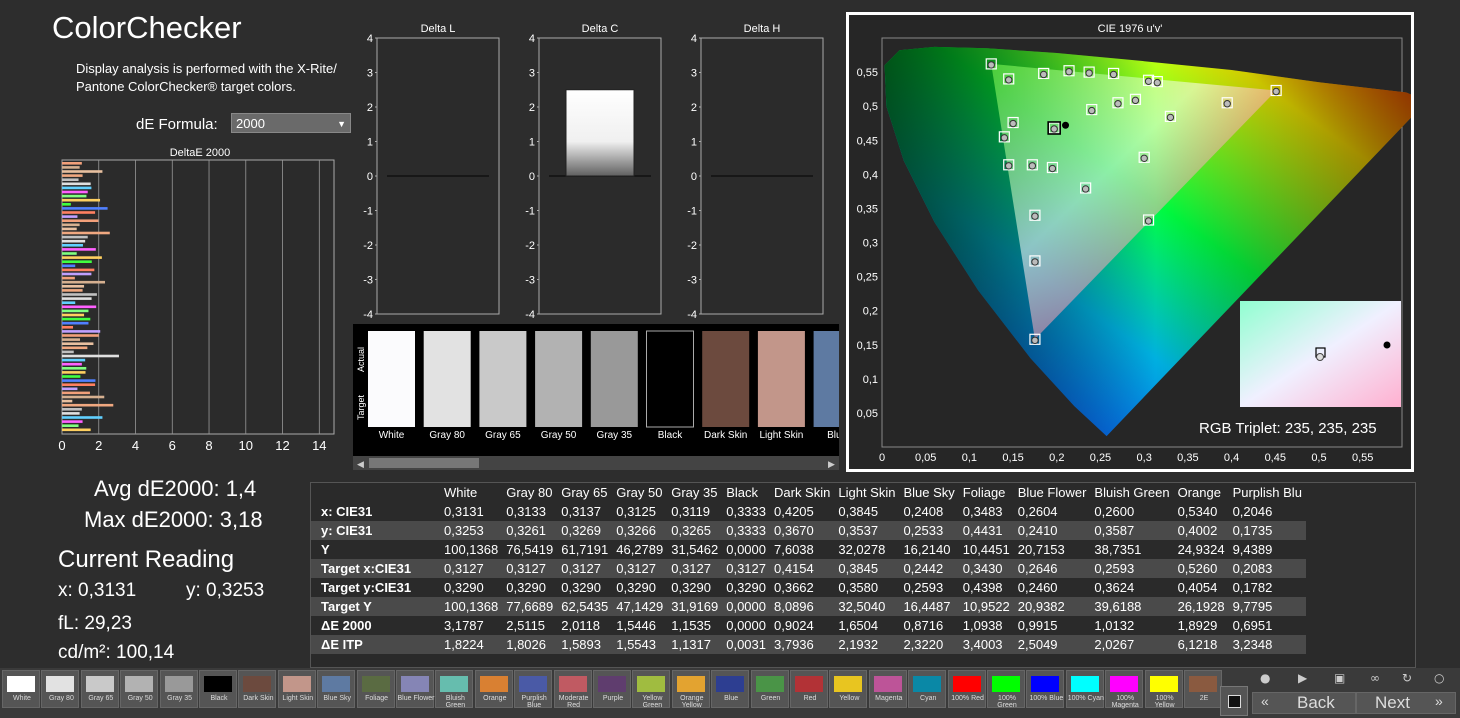 This screenshot has height=718, width=1460. What do you see at coordinates (415, 689) in the screenshot?
I see `patch-chip: Blue Flower` at bounding box center [415, 689].